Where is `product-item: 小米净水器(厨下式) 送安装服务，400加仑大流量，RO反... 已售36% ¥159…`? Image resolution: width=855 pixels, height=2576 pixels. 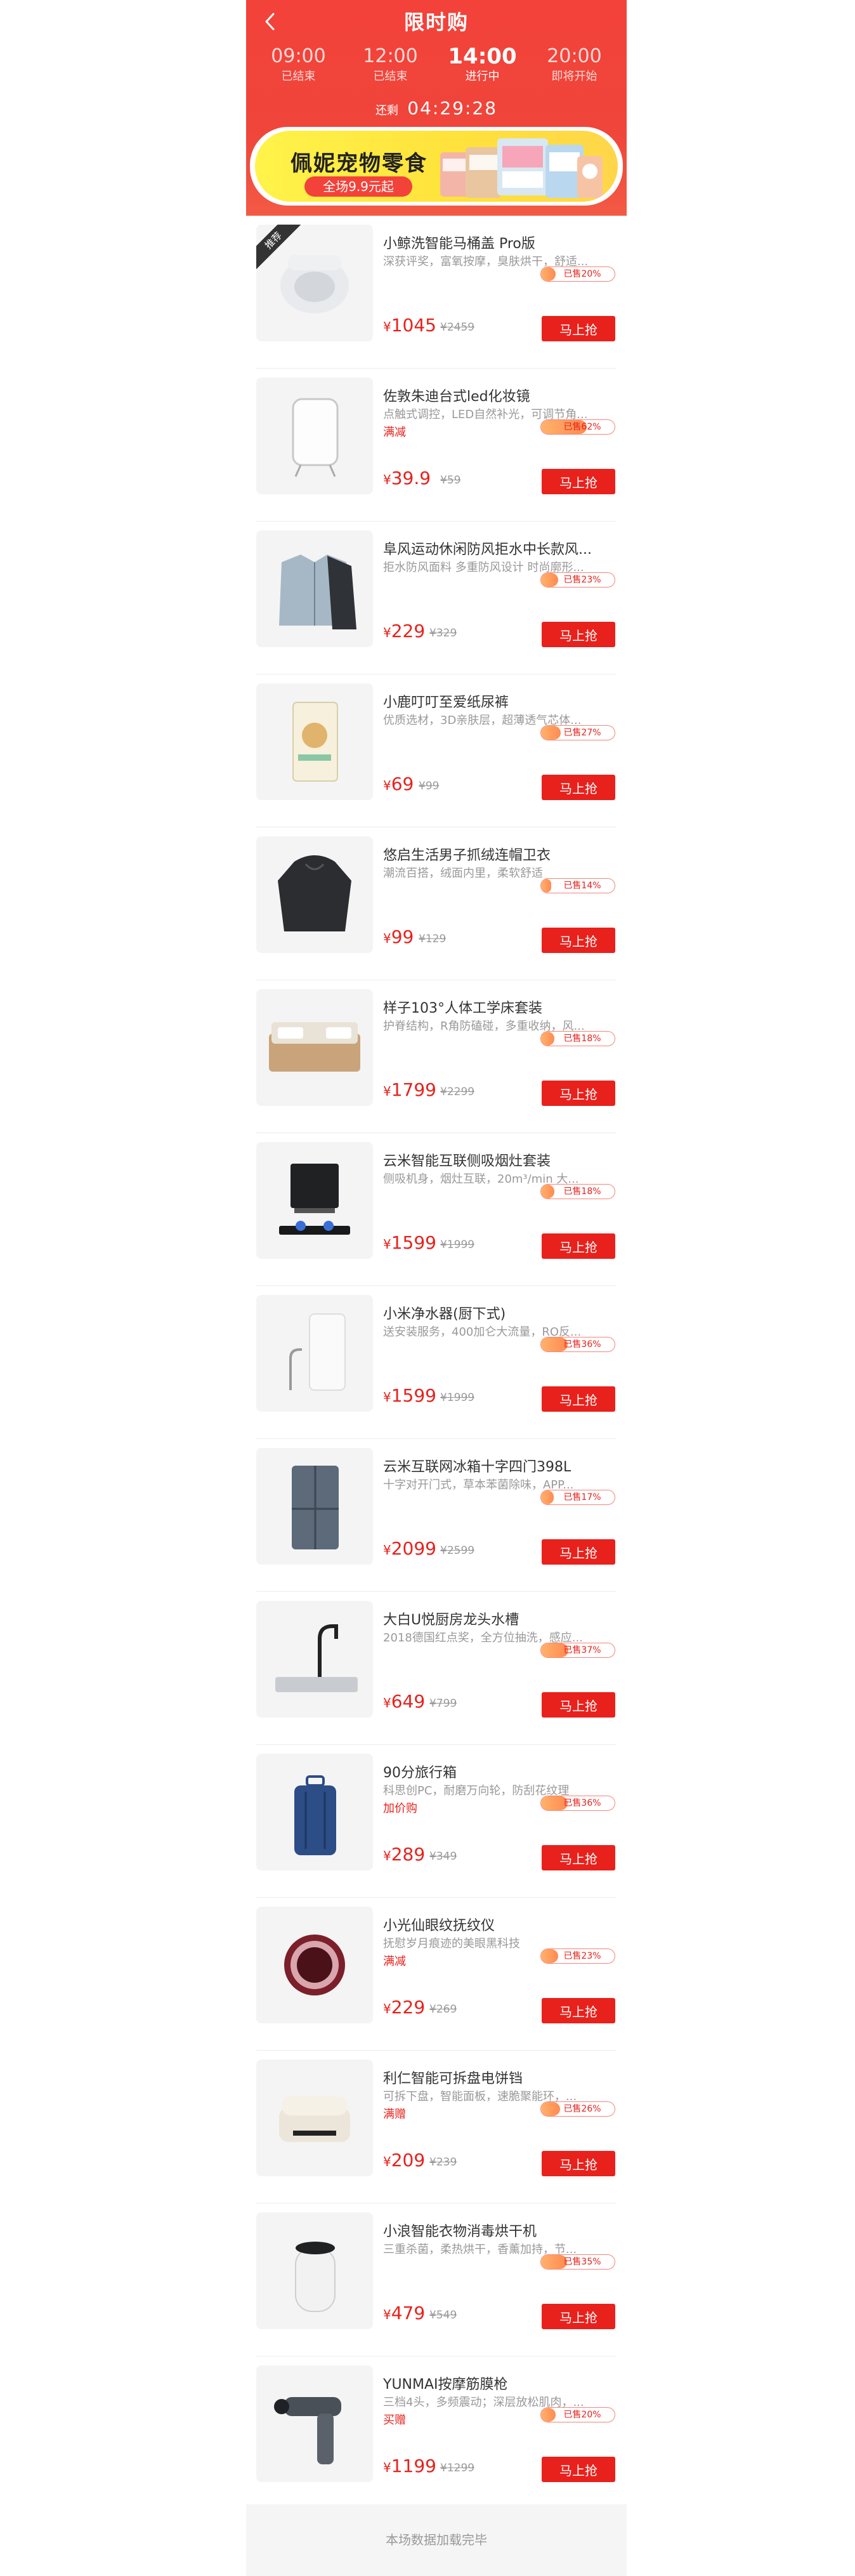
product-item: 小米净水器(厨下式) 送安装服务，400加仑大流量，RO反... 已售36% ¥159… is located at coordinates (437, 1362).